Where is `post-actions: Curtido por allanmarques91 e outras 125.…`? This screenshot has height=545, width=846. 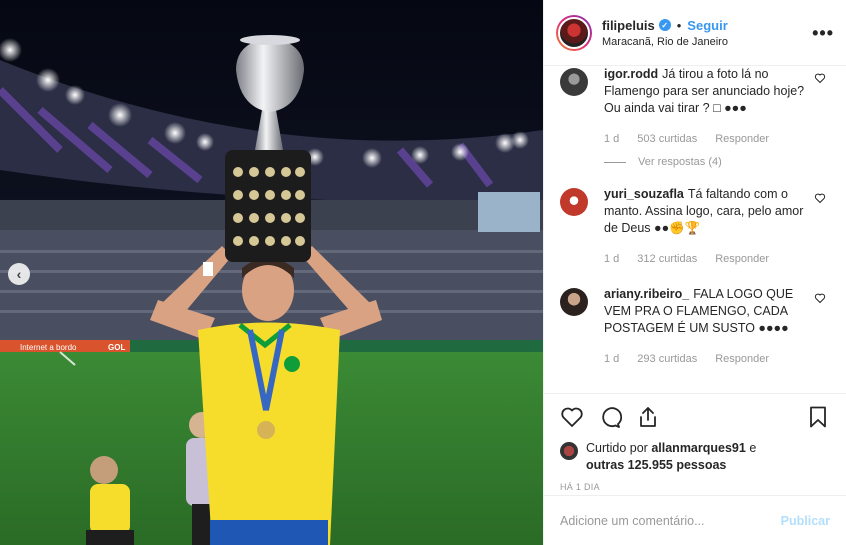
post-actions: Curtido por allanmarques91 e outras 125.… is located at coordinates (695, 469).